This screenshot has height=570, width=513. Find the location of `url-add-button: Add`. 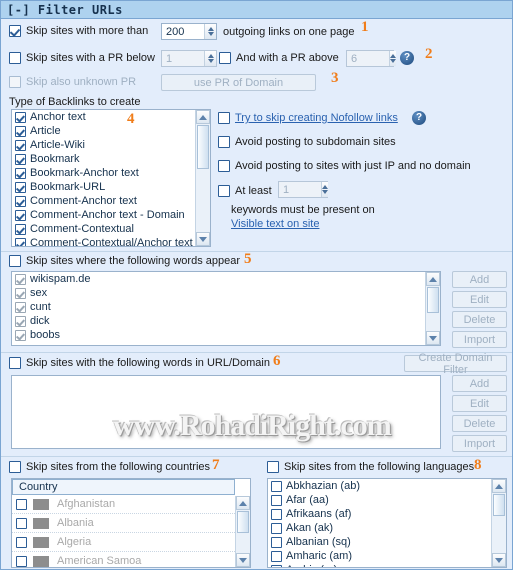

url-add-button: Add is located at coordinates (479, 383).